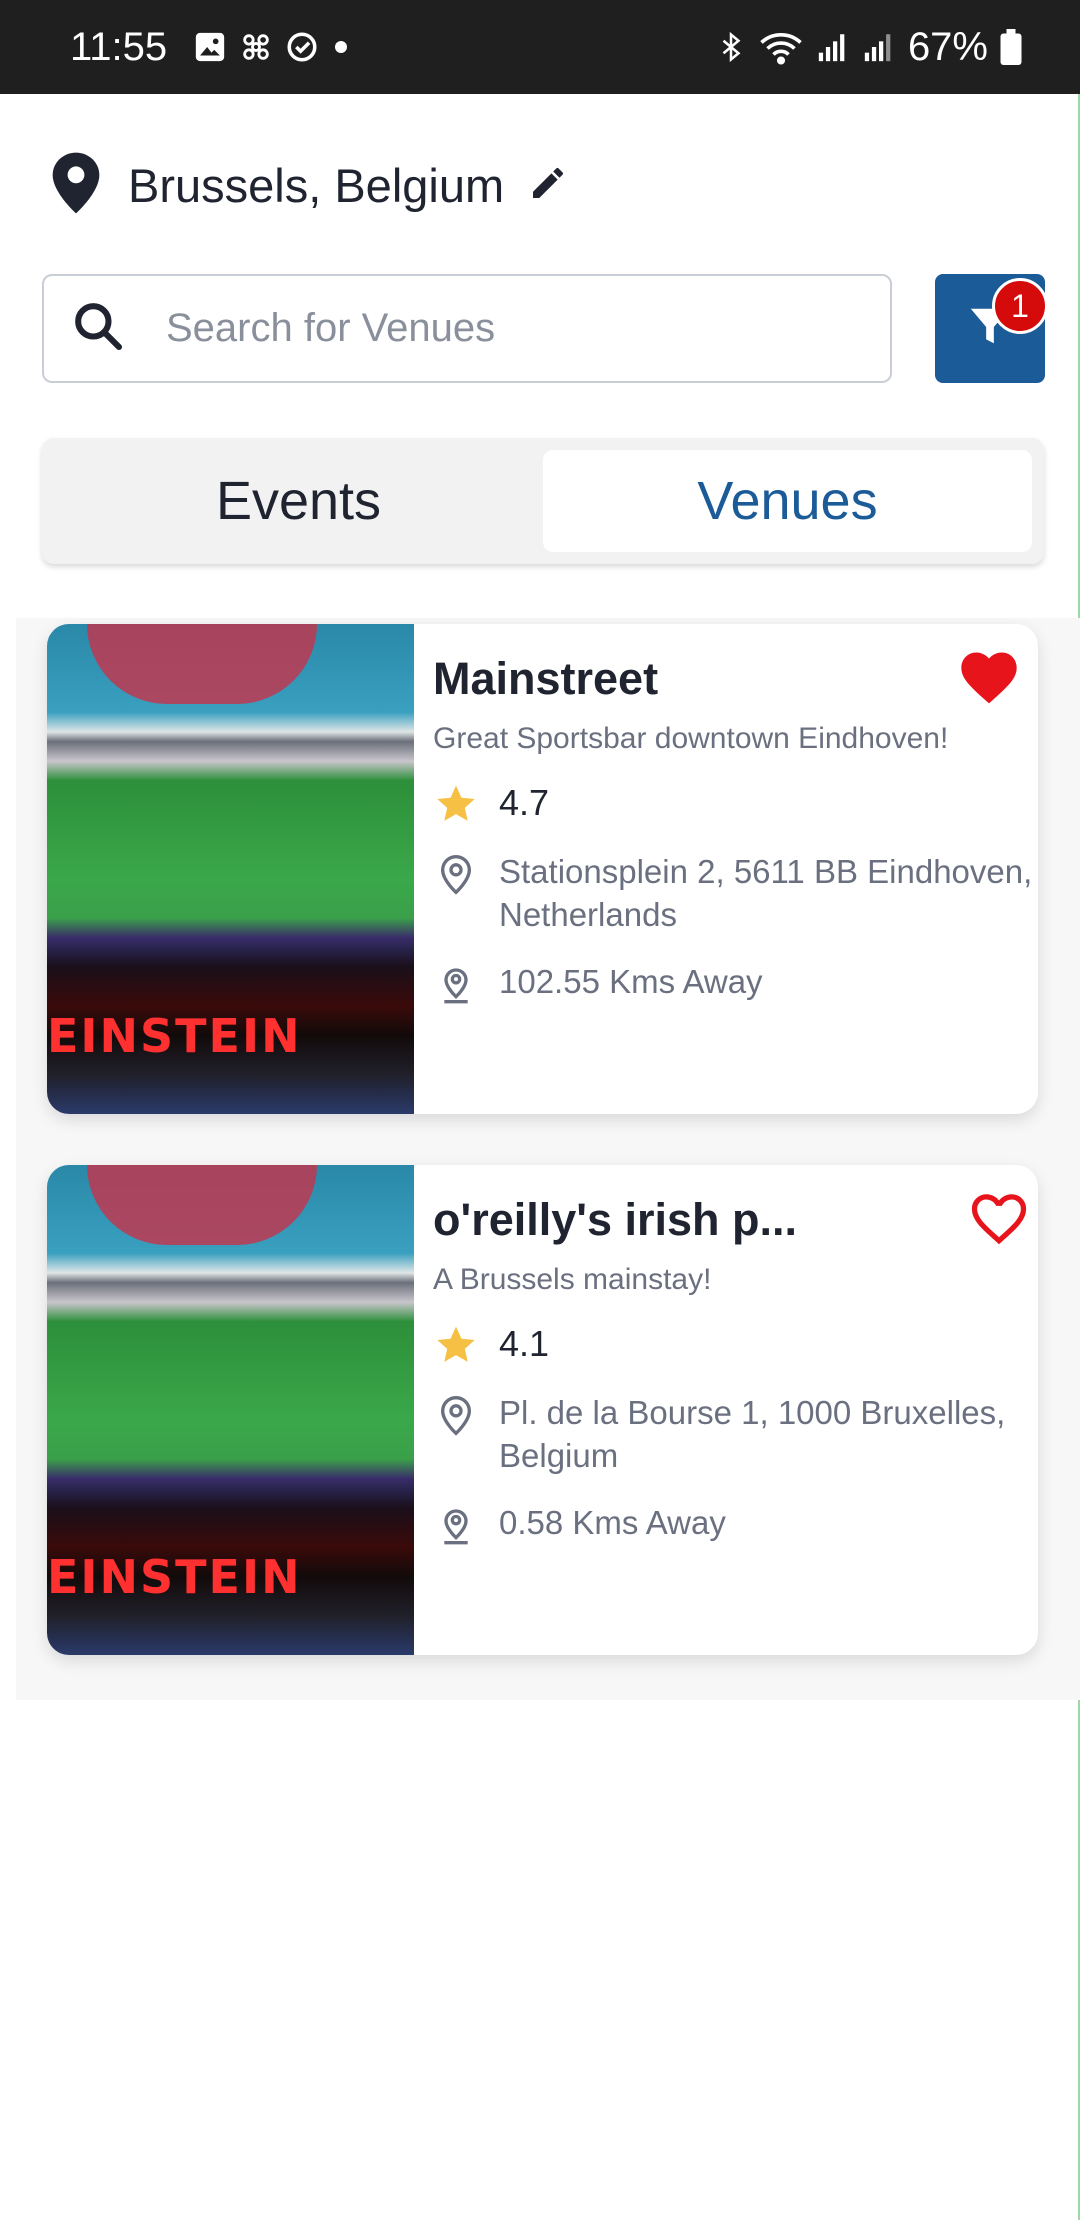 The width and height of the screenshot is (1080, 2220). Describe the element at coordinates (524, 1343) in the screenshot. I see `venue-rating: 4.1` at that location.